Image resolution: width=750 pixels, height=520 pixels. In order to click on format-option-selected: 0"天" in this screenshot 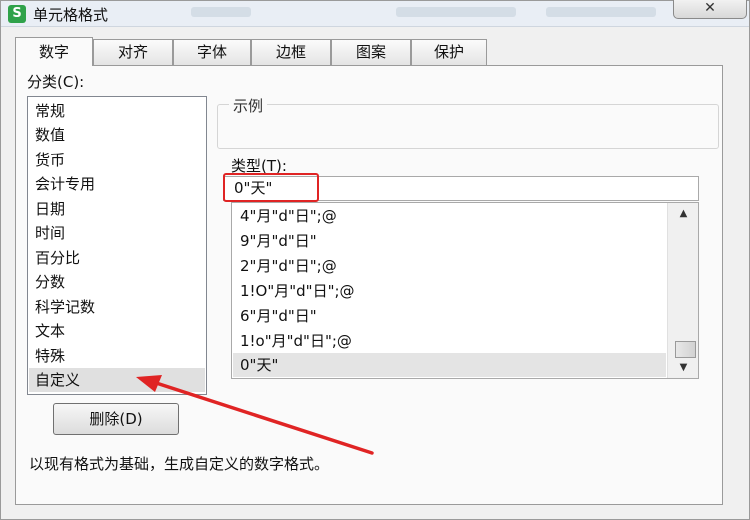, I will do `click(449, 365)`.